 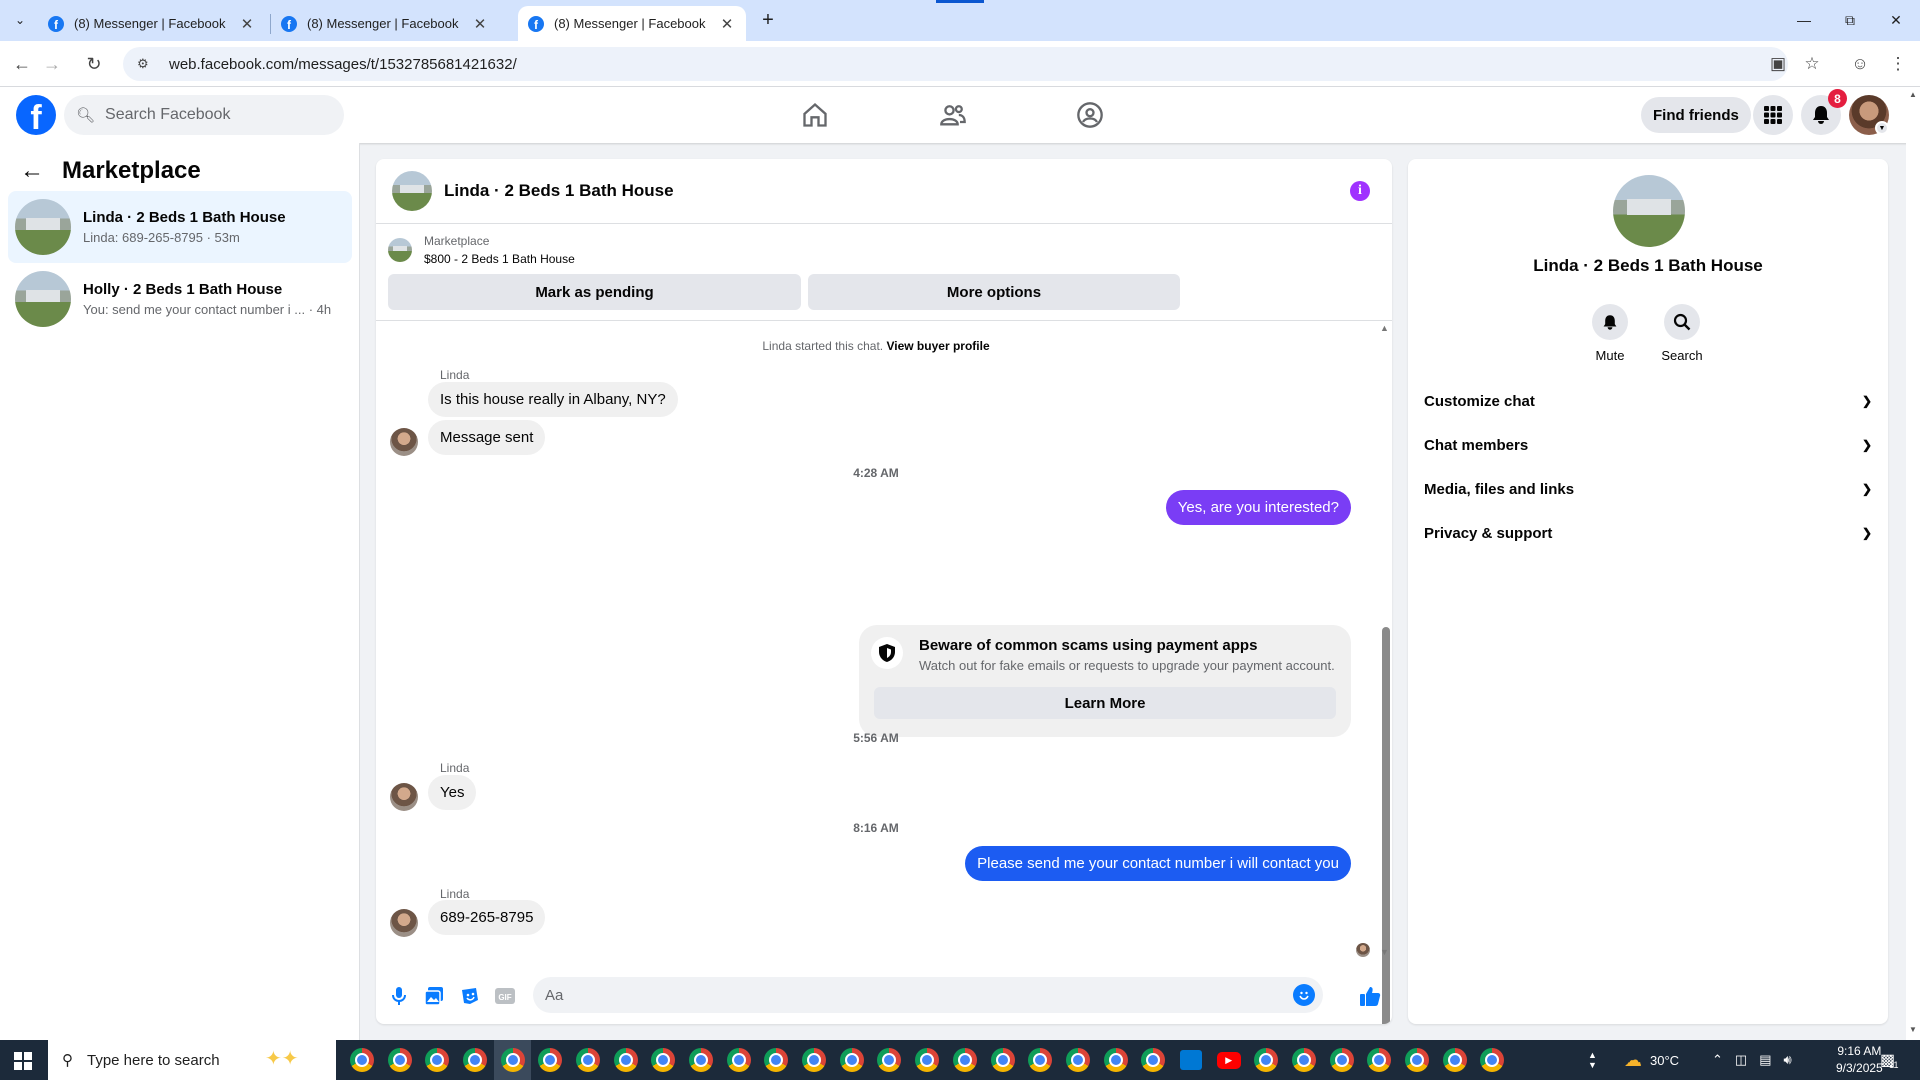 I want to click on chat-house-avatar, so click(x=412, y=191).